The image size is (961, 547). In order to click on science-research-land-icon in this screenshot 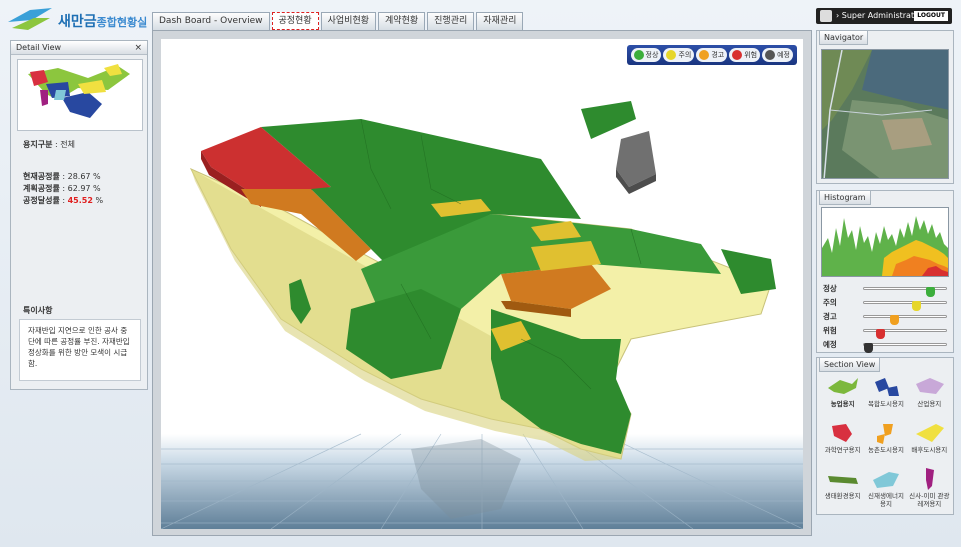, I will do `click(841, 433)`.